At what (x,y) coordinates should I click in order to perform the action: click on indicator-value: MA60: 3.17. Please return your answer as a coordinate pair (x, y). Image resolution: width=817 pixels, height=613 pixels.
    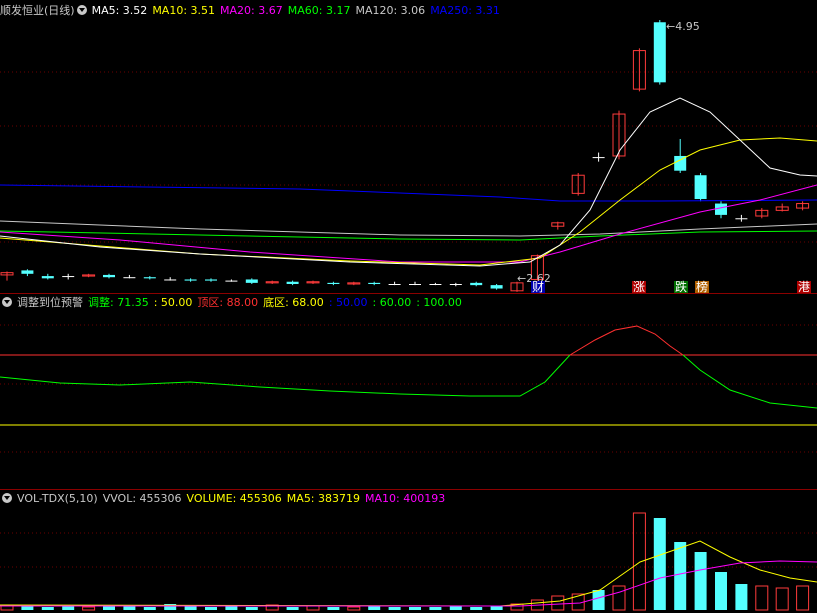
    Looking at the image, I should click on (319, 10).